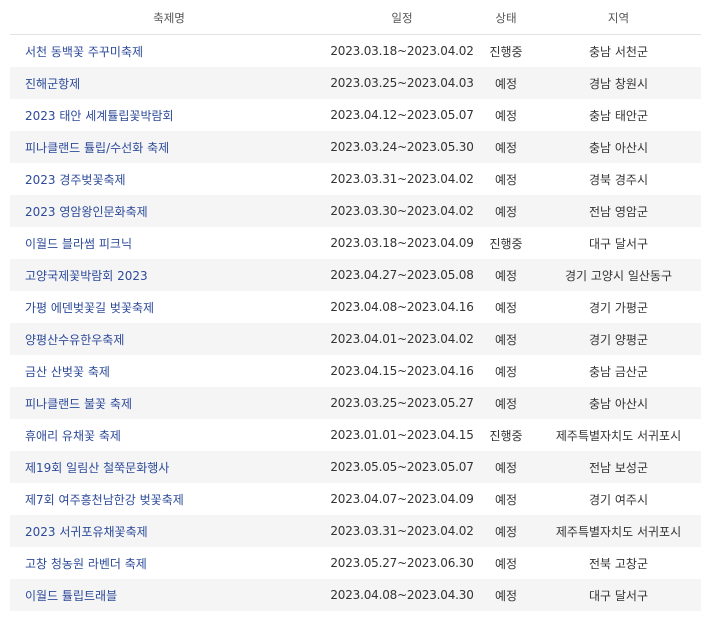 The width and height of the screenshot is (705, 623). What do you see at coordinates (169, 339) in the screenshot?
I see `festival-name-link: 양평산수유한우축제` at bounding box center [169, 339].